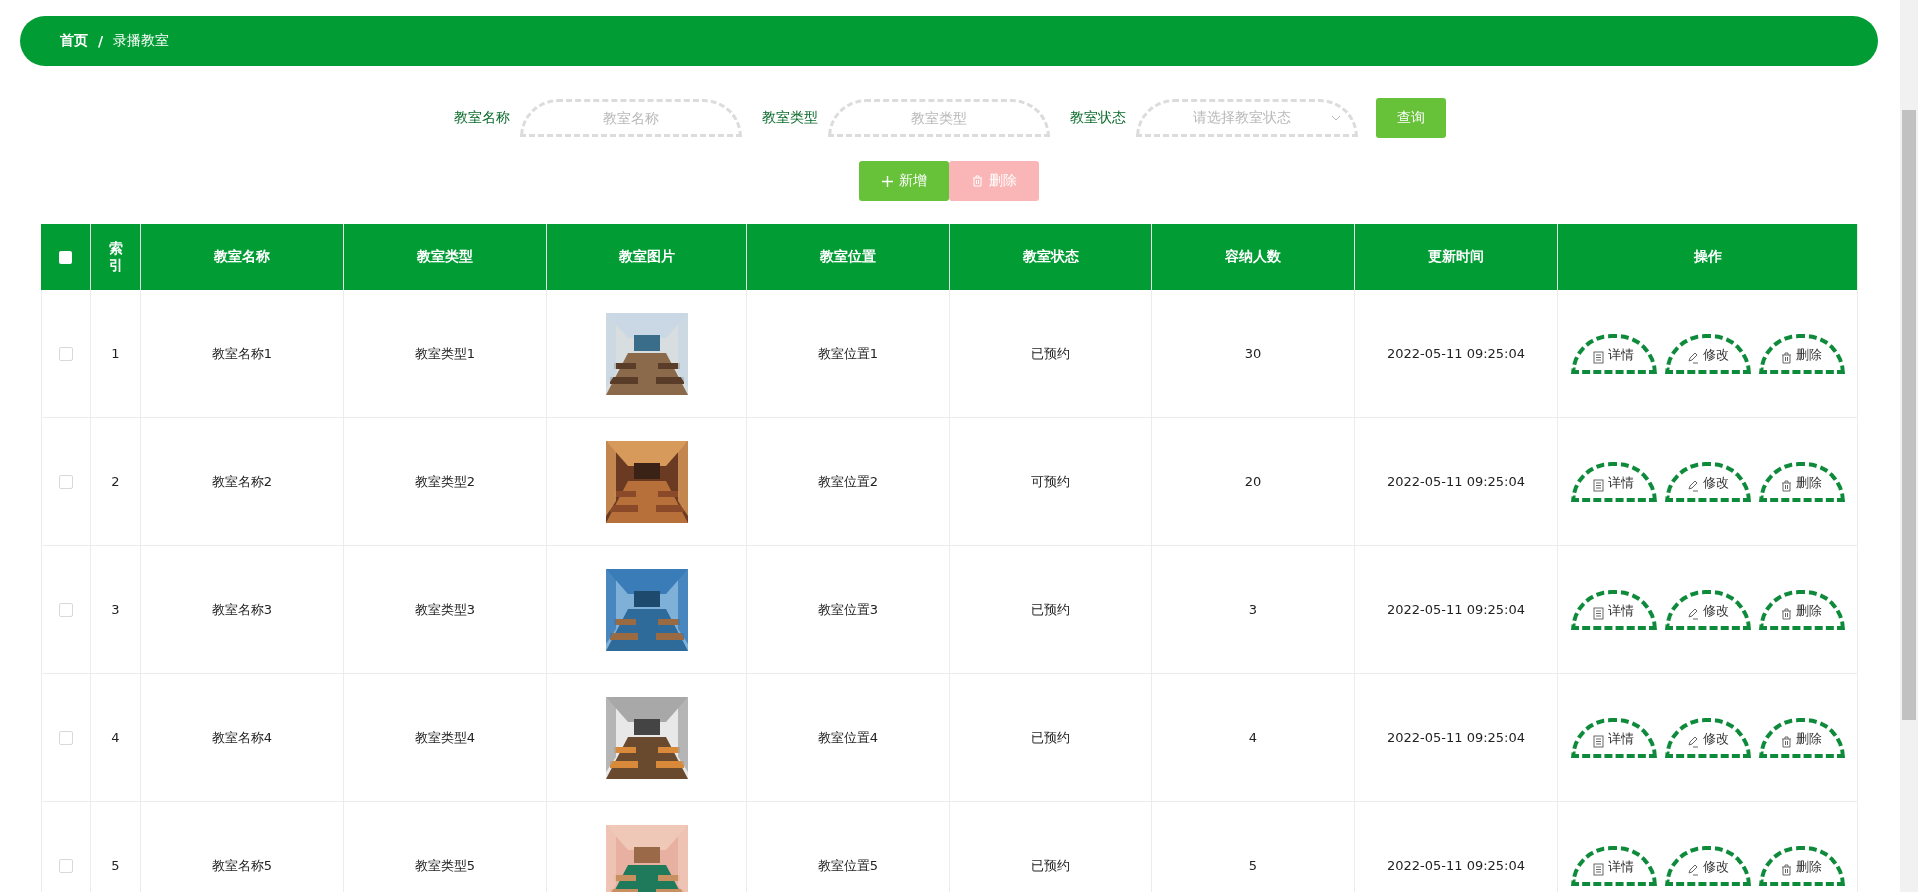 This screenshot has width=1918, height=892. I want to click on scrollbar, so click(1909, 446).